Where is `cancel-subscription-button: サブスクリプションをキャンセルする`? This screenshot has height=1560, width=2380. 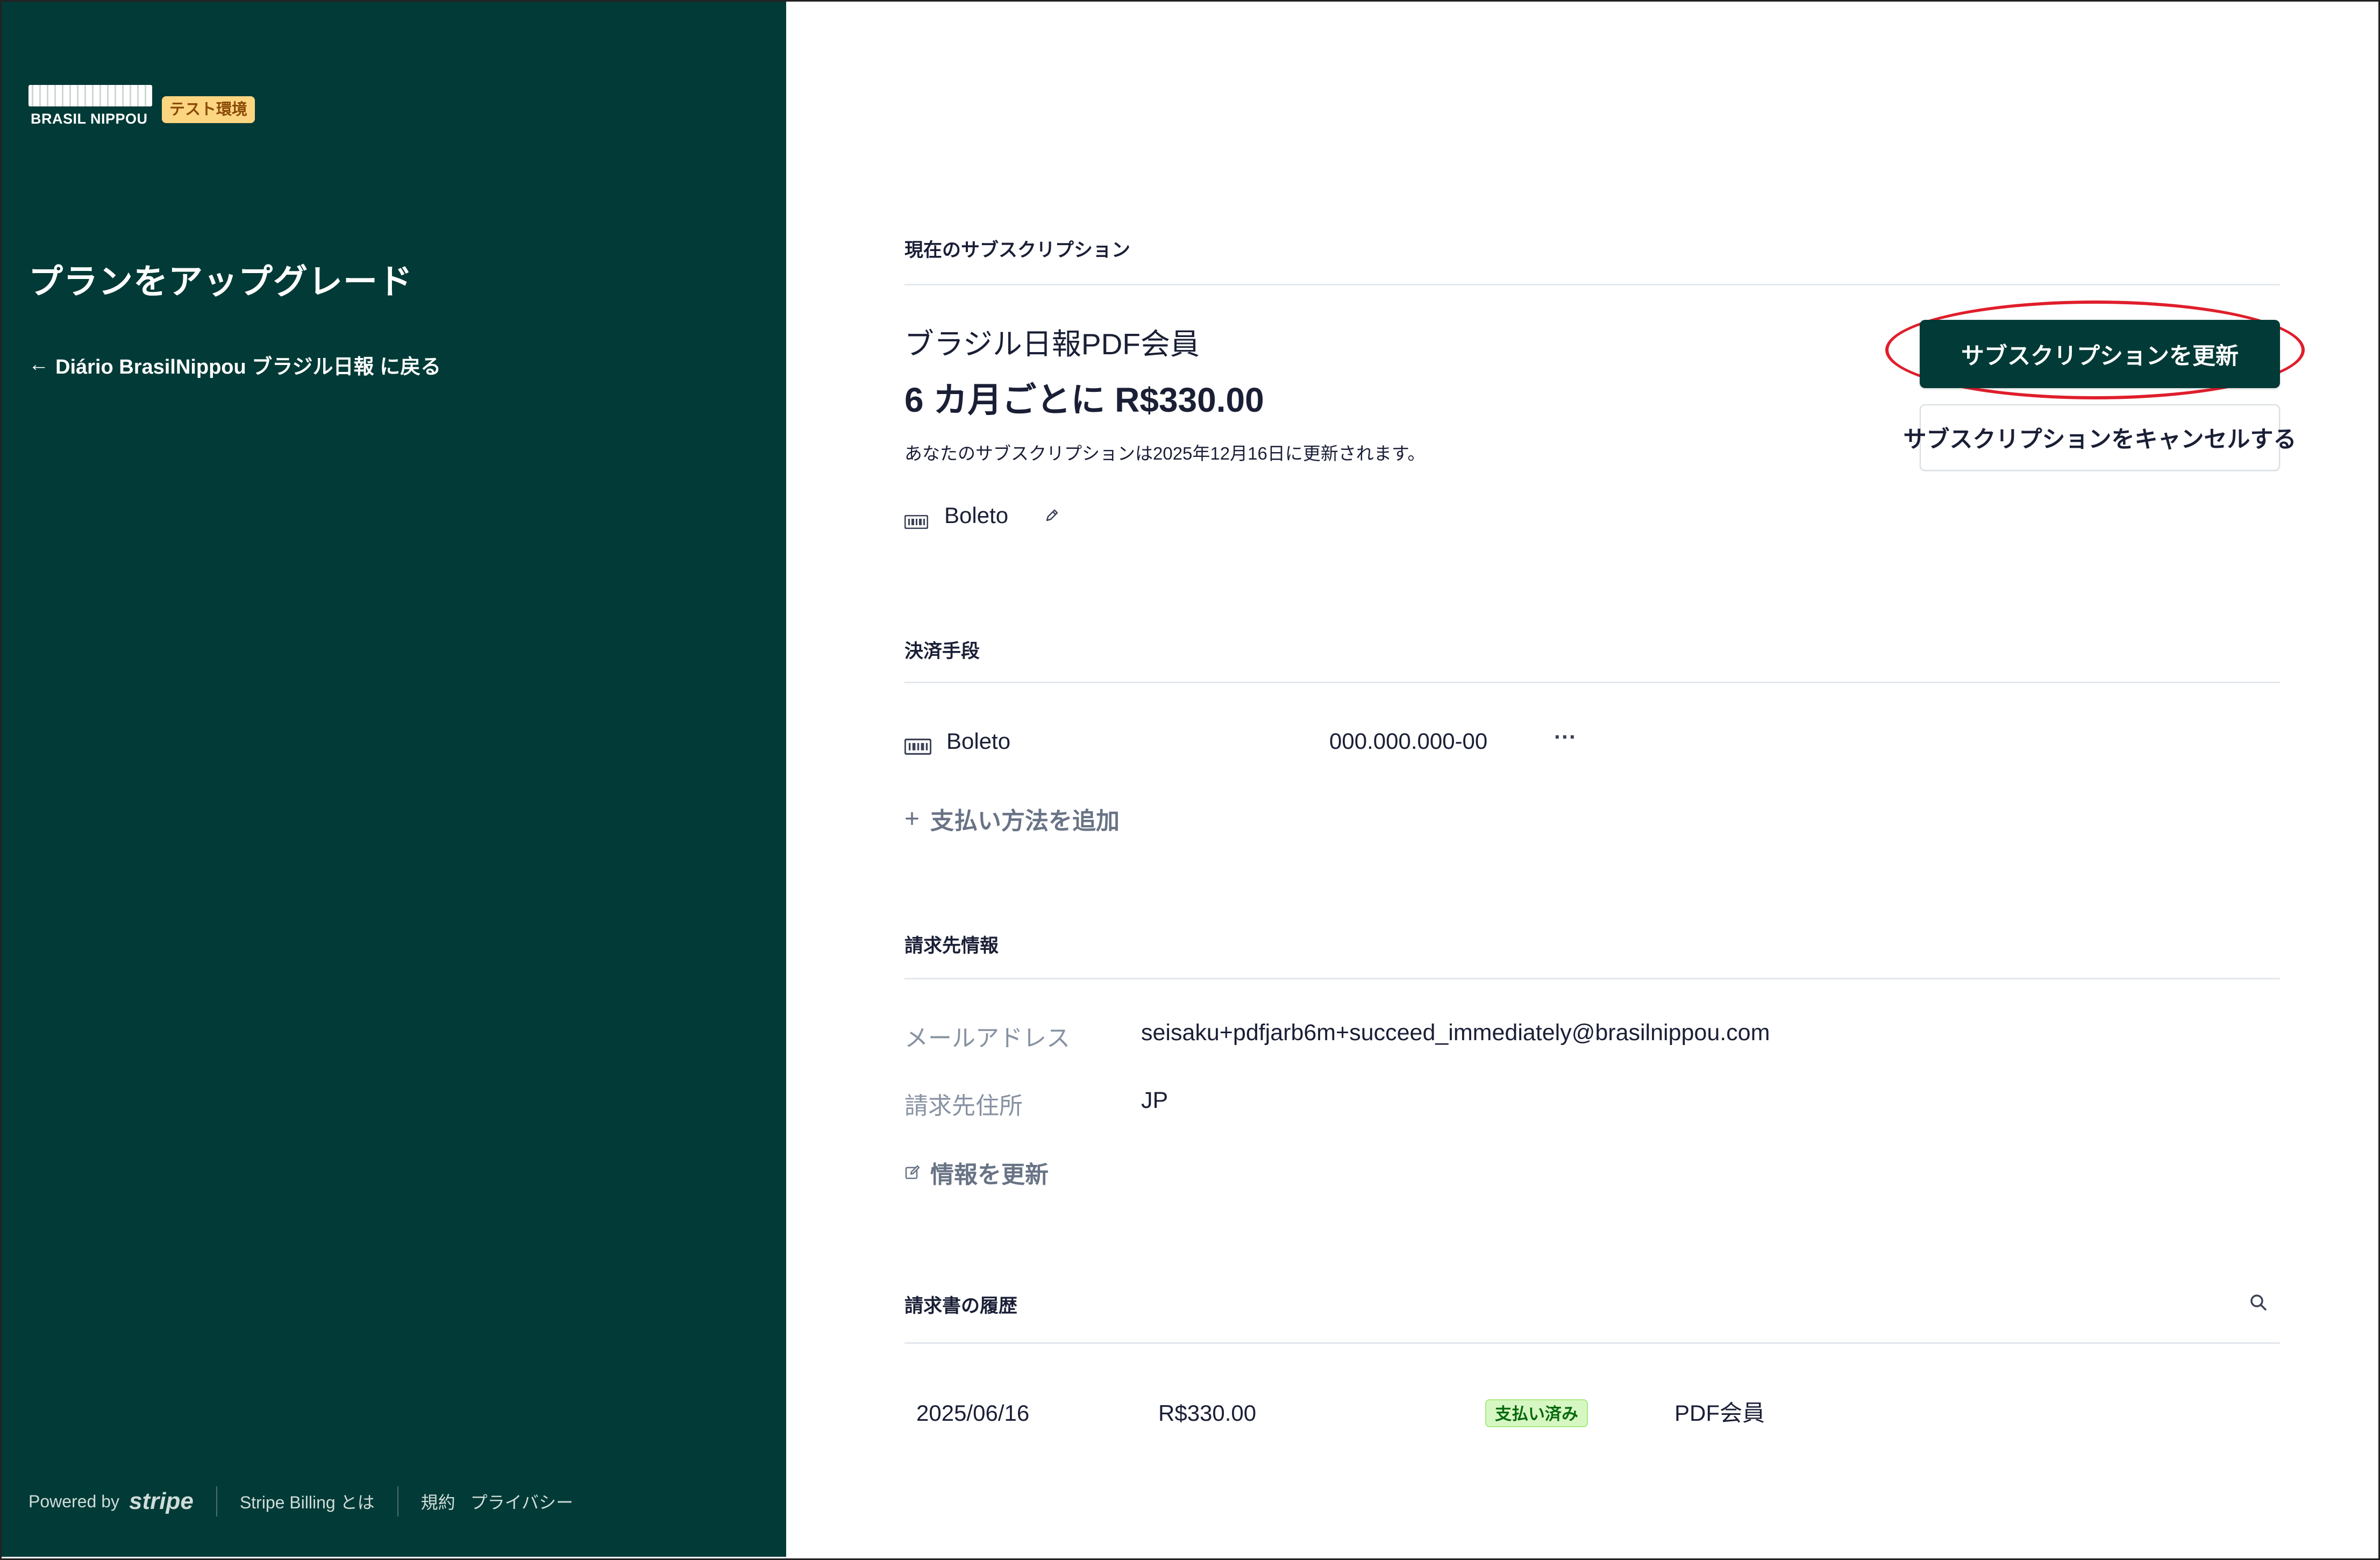 cancel-subscription-button: サブスクリプションをキャンセルする is located at coordinates (2100, 437).